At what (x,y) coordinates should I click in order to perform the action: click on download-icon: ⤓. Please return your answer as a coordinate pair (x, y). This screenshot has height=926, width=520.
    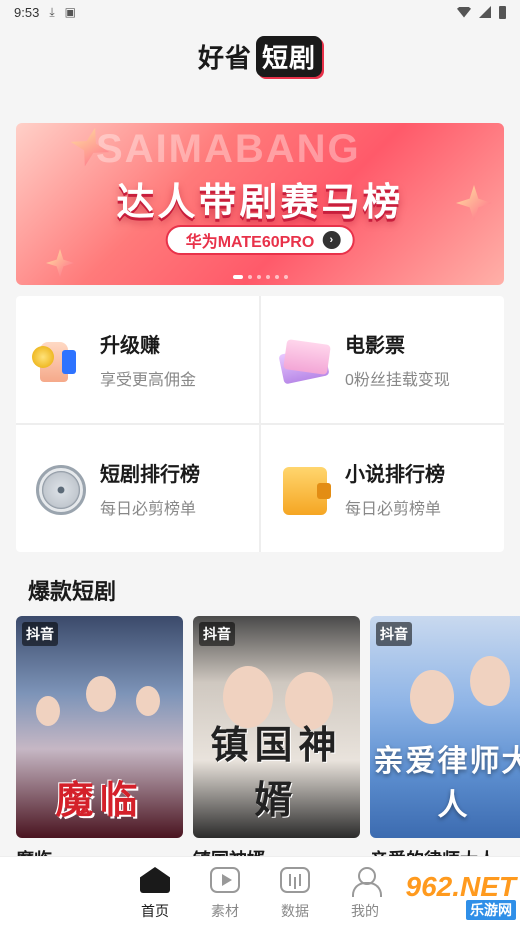
    Looking at the image, I should click on (52, 11).